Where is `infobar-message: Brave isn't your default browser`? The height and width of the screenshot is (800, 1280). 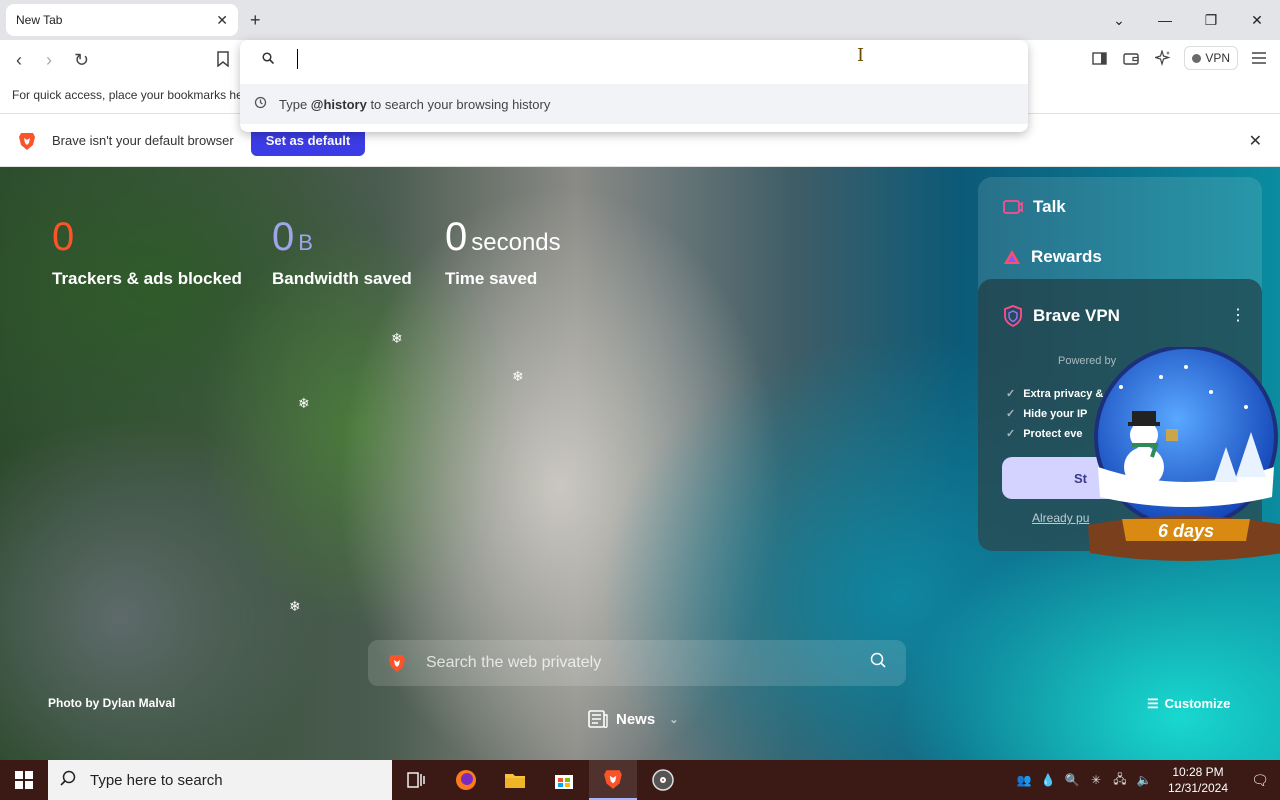 infobar-message: Brave isn't your default browser is located at coordinates (143, 140).